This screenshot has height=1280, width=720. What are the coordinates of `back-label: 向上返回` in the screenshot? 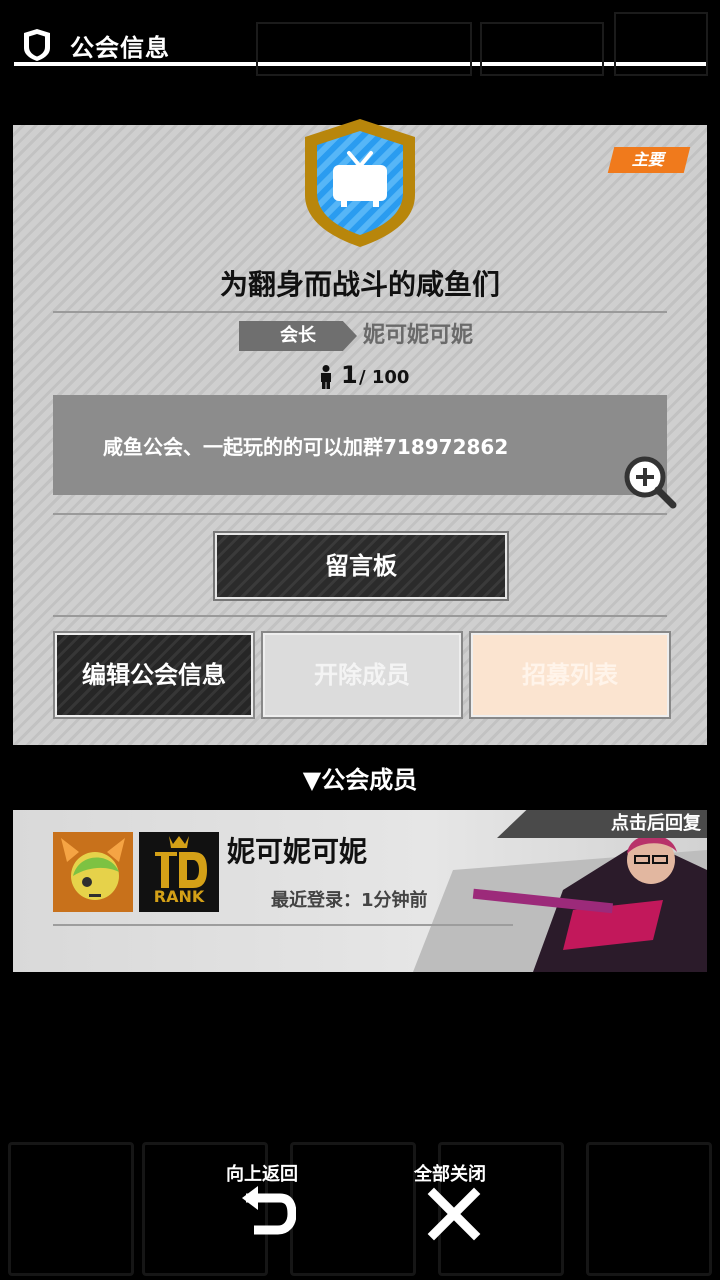 It's located at (262, 1174).